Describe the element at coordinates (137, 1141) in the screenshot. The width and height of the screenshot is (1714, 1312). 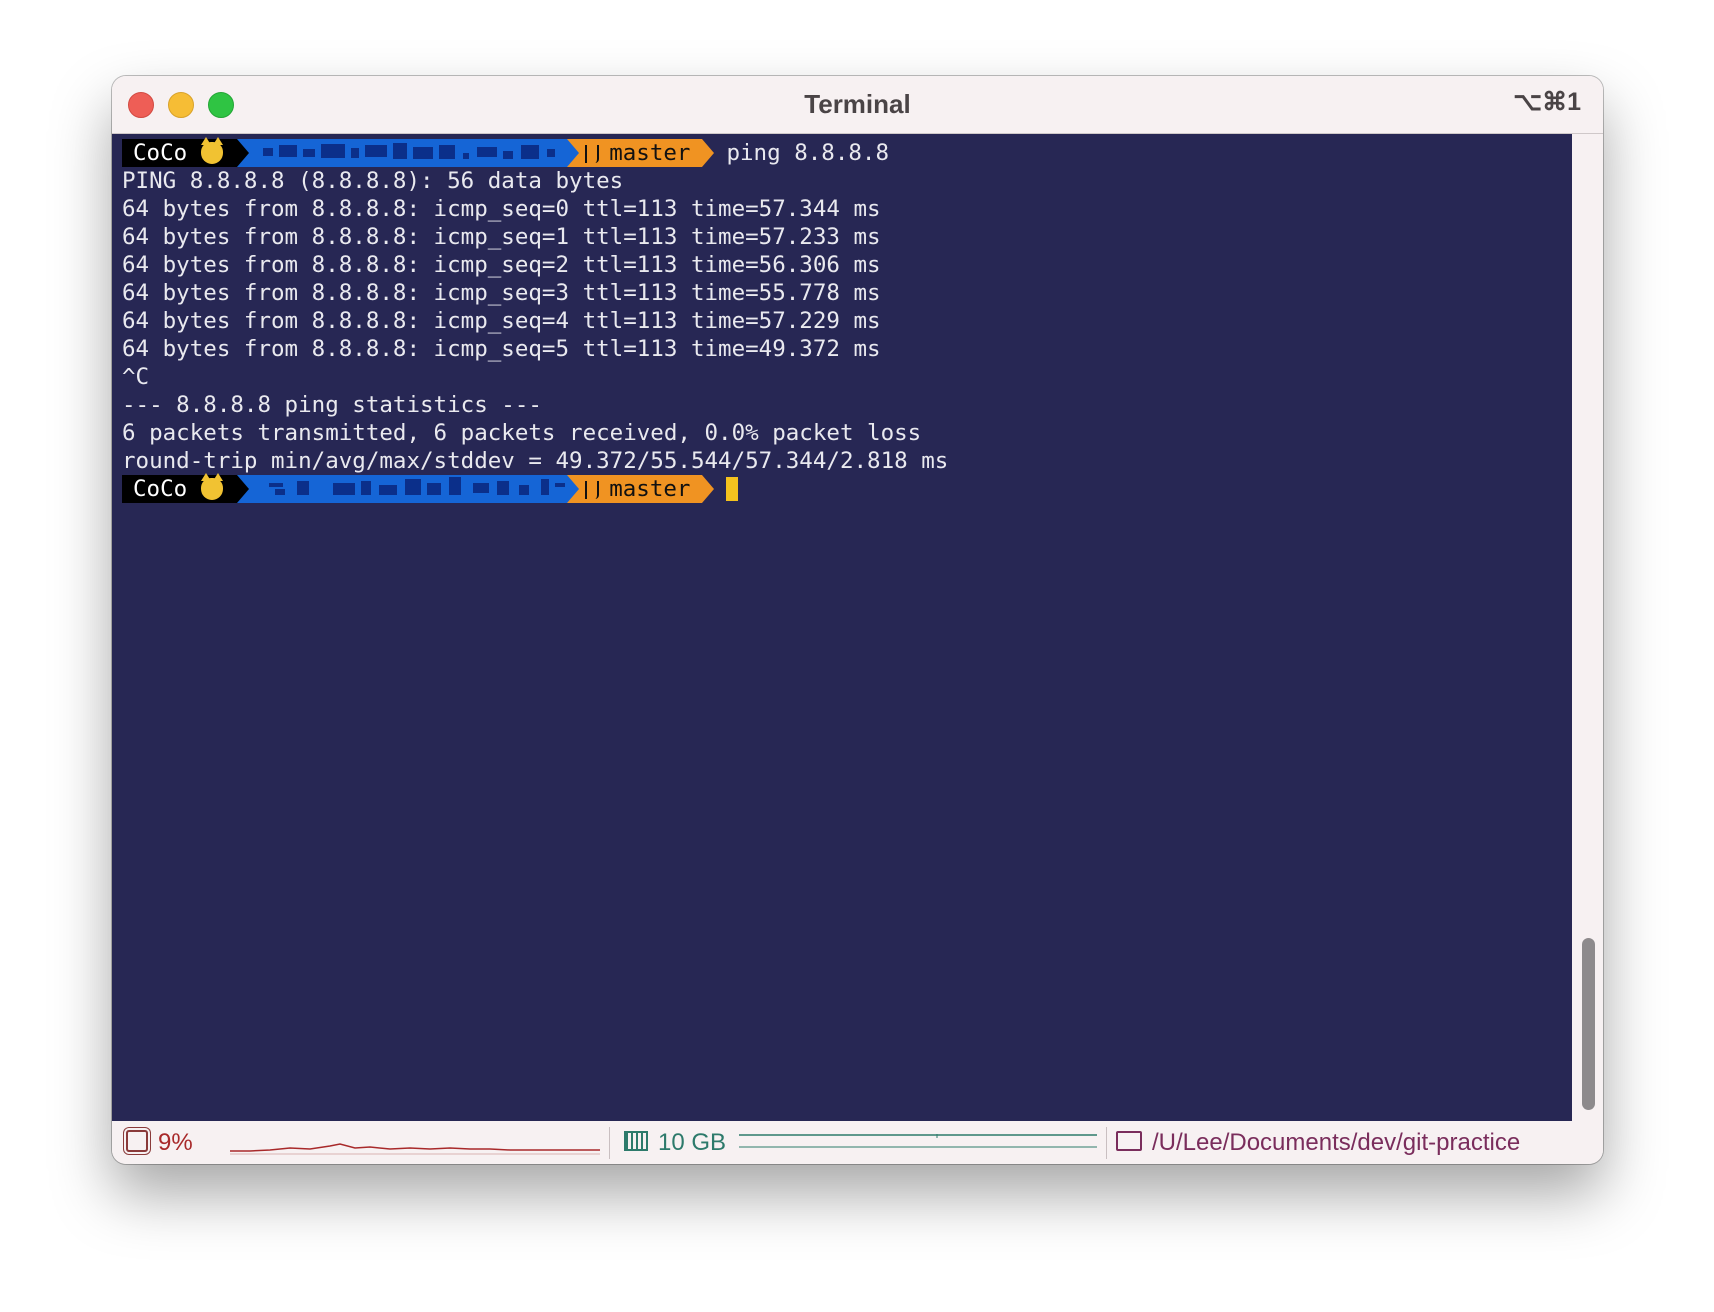
I see `cpu-icon` at that location.